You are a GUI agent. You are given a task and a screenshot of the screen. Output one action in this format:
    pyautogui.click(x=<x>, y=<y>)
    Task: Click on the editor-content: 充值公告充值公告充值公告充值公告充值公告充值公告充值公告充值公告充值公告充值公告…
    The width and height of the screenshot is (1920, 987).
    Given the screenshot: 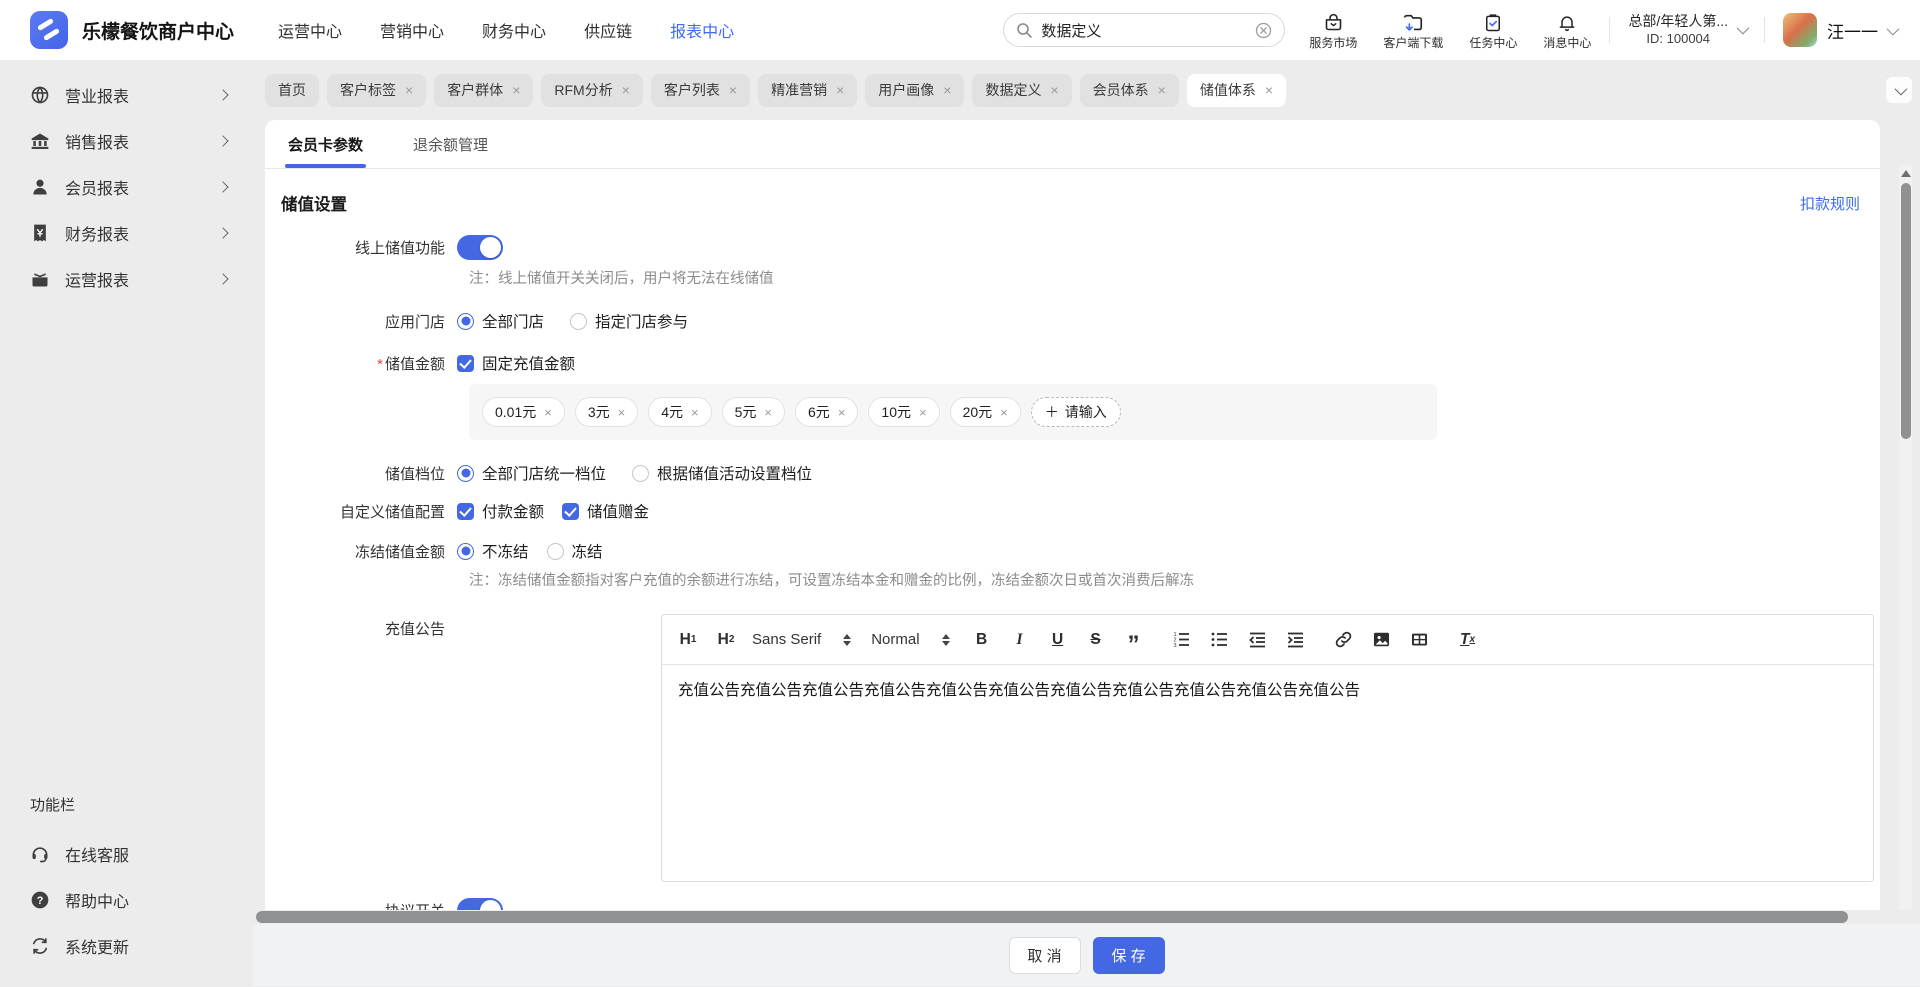 What is the action you would take?
    pyautogui.click(x=1267, y=773)
    